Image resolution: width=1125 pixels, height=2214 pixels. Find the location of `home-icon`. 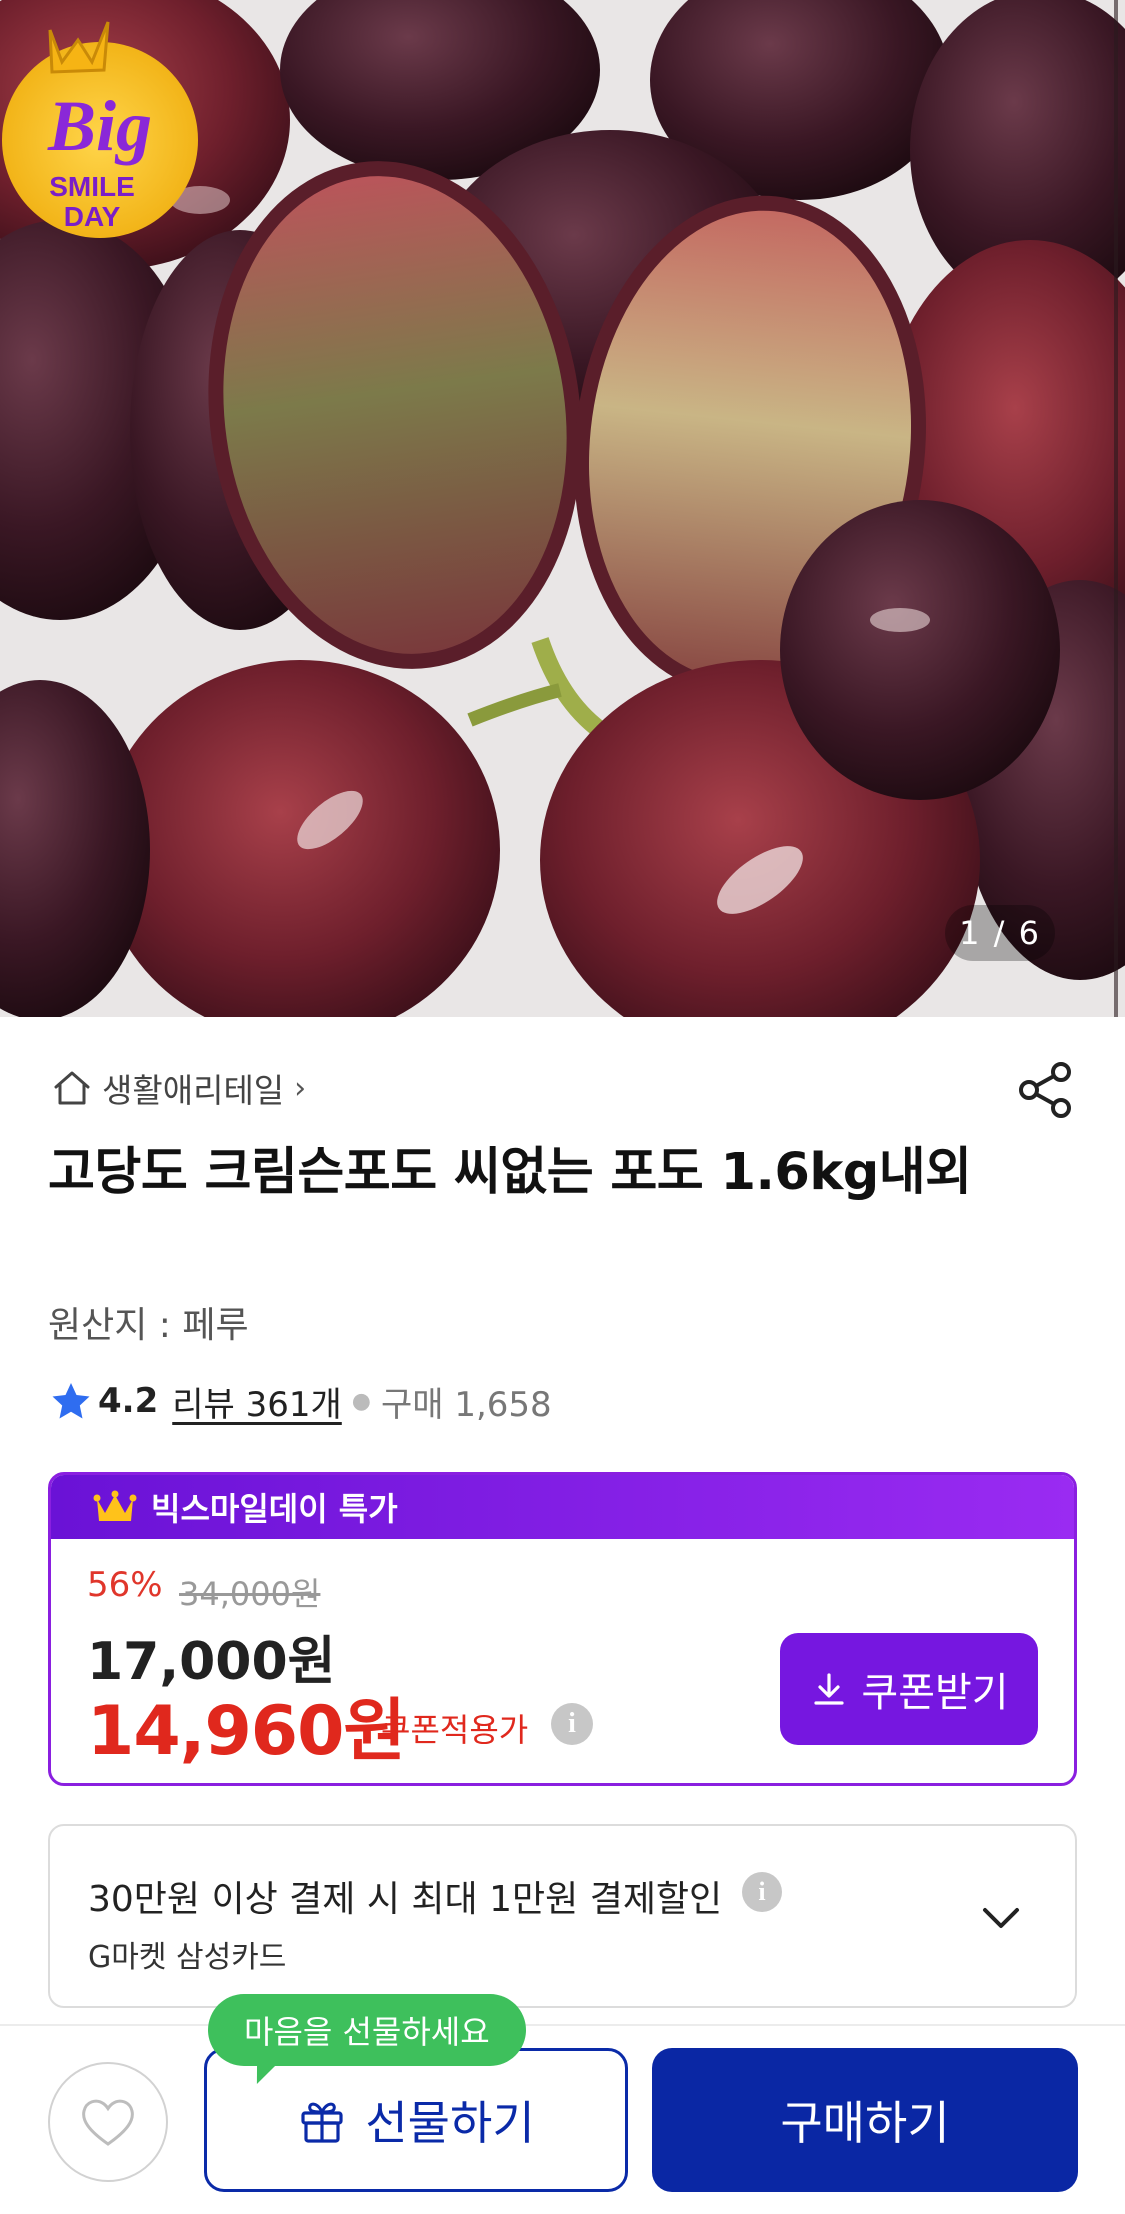

home-icon is located at coordinates (72, 1088).